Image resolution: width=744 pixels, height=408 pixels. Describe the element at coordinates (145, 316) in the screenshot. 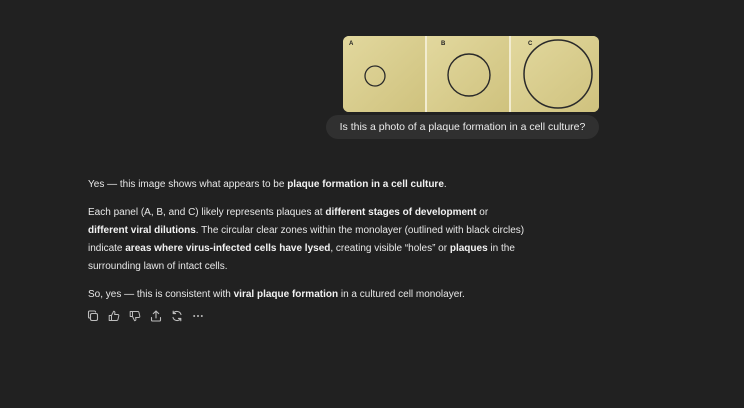

I see `message-action-bar` at that location.